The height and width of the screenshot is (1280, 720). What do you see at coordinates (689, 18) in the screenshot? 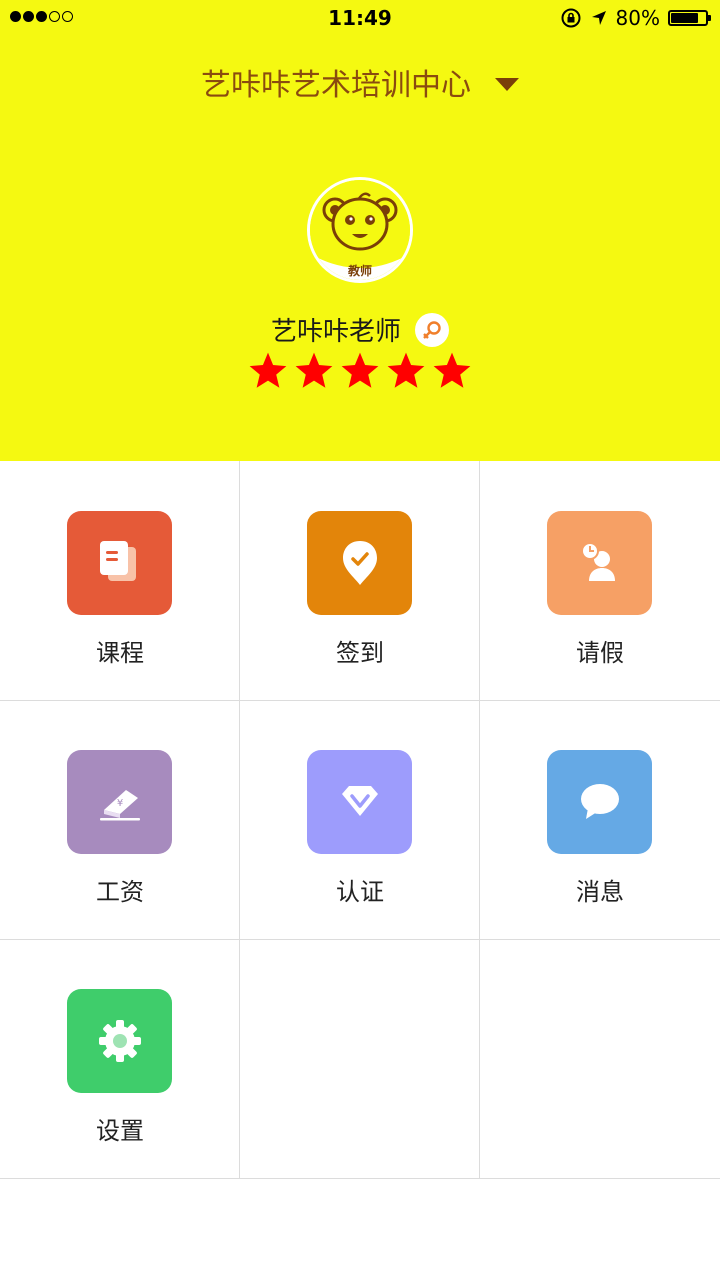
I see `battery-icon` at bounding box center [689, 18].